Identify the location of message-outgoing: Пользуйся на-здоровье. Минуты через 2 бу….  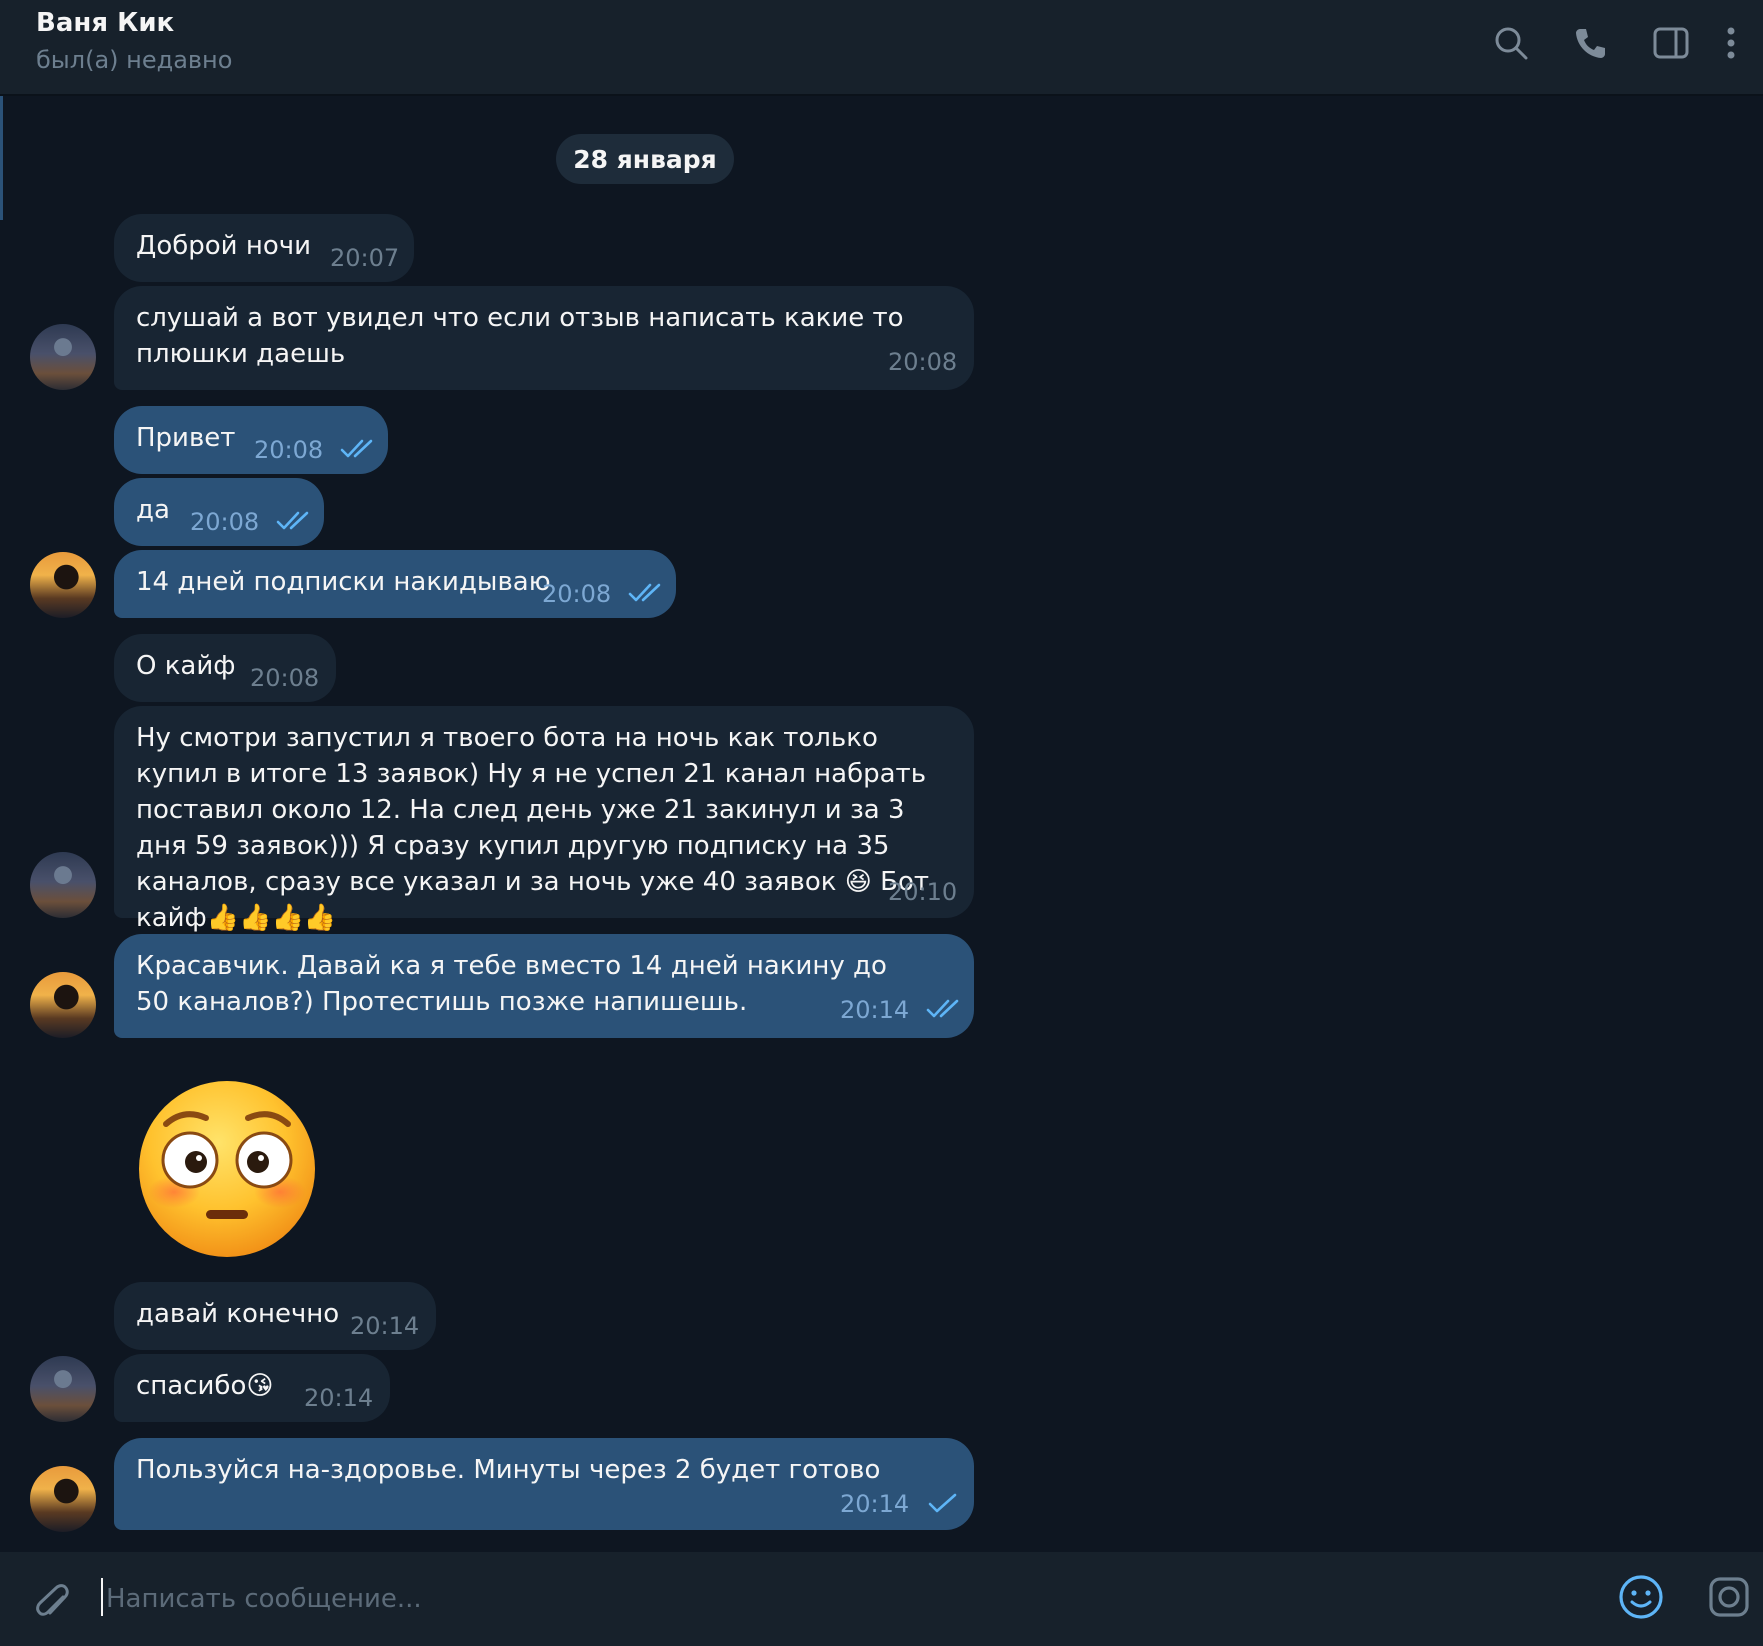
(544, 1484).